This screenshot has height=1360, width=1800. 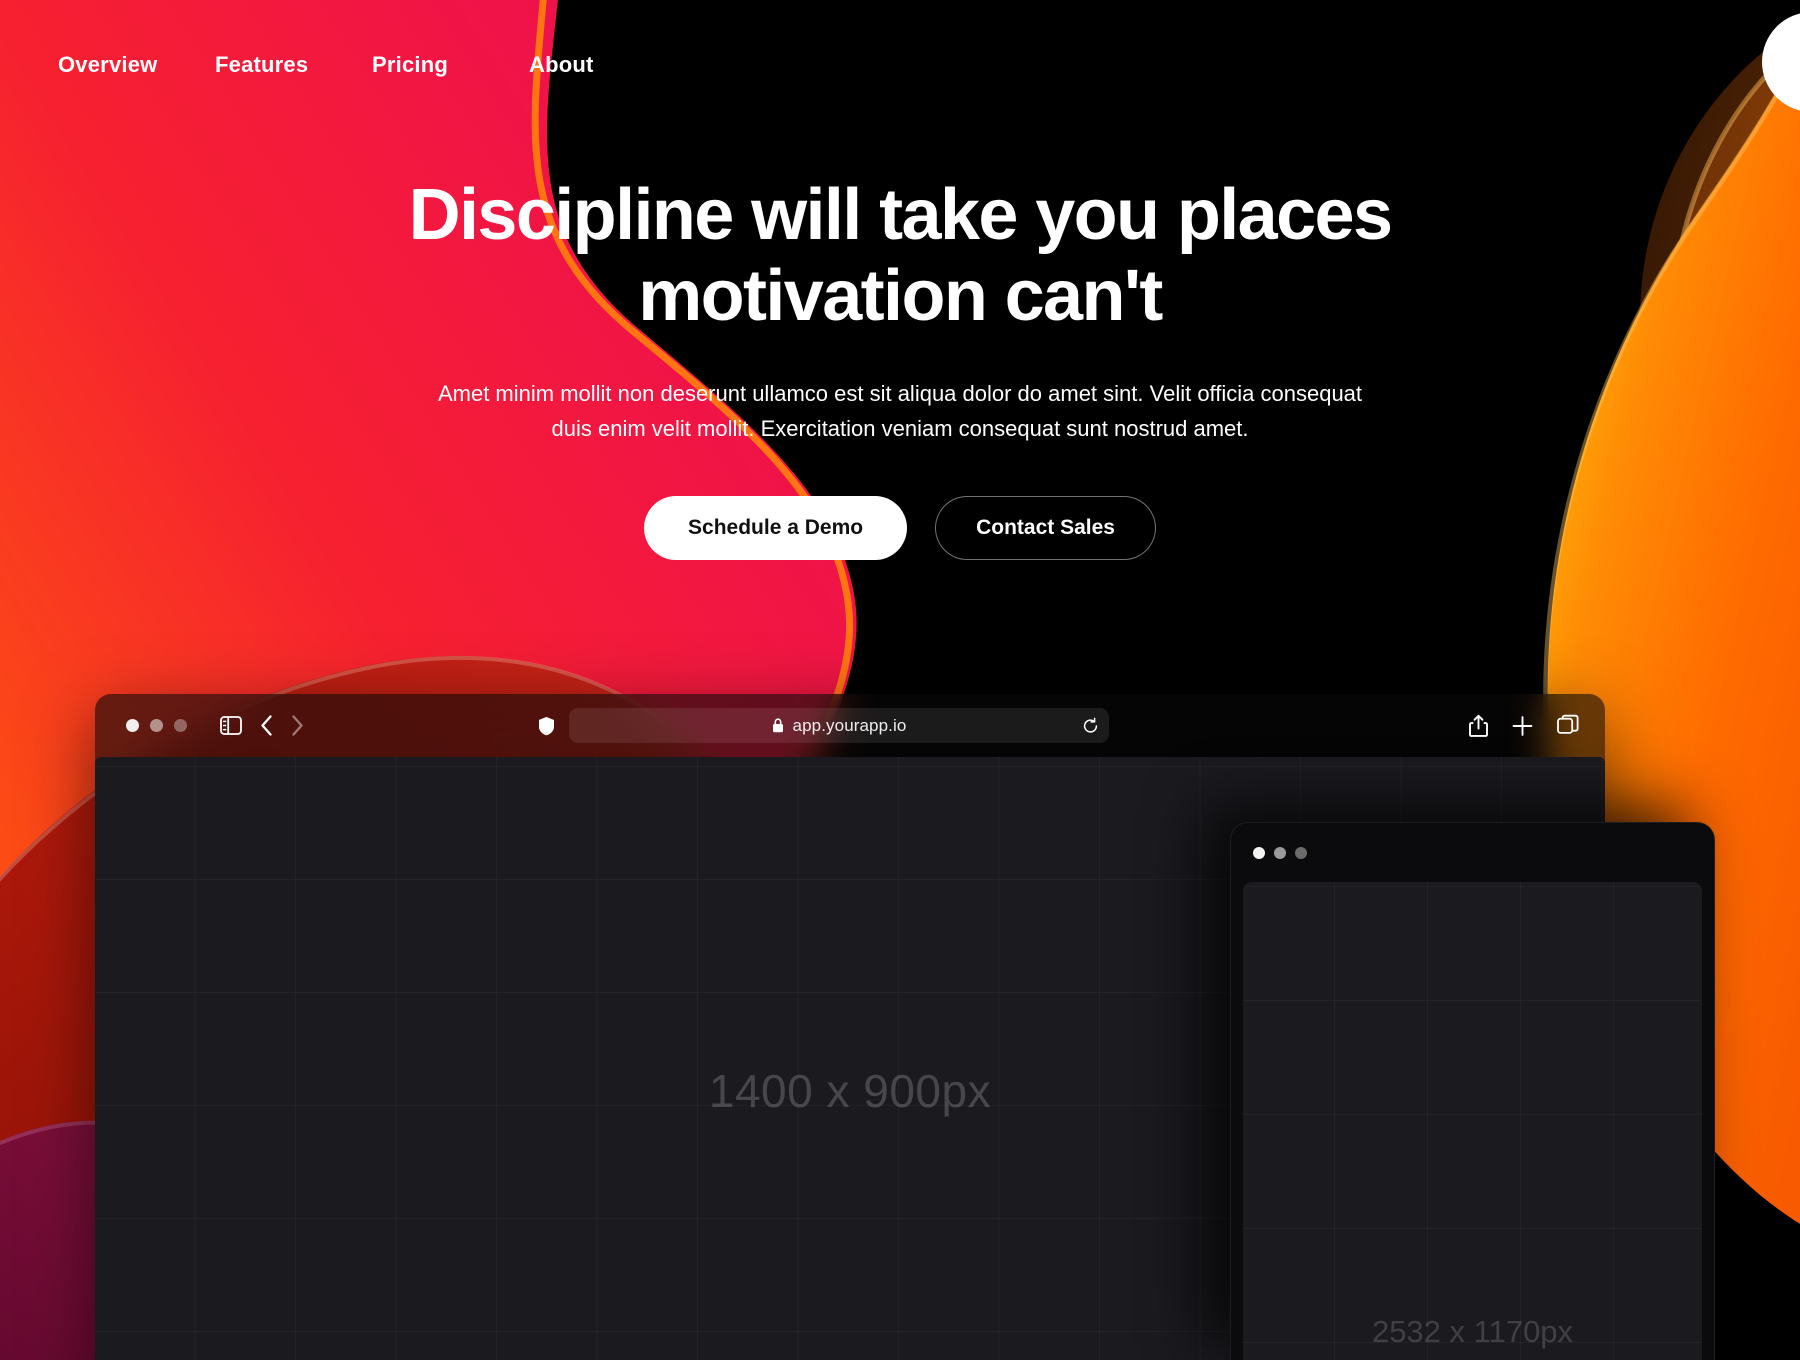 I want to click on nav-item-features: Features, so click(x=293, y=65).